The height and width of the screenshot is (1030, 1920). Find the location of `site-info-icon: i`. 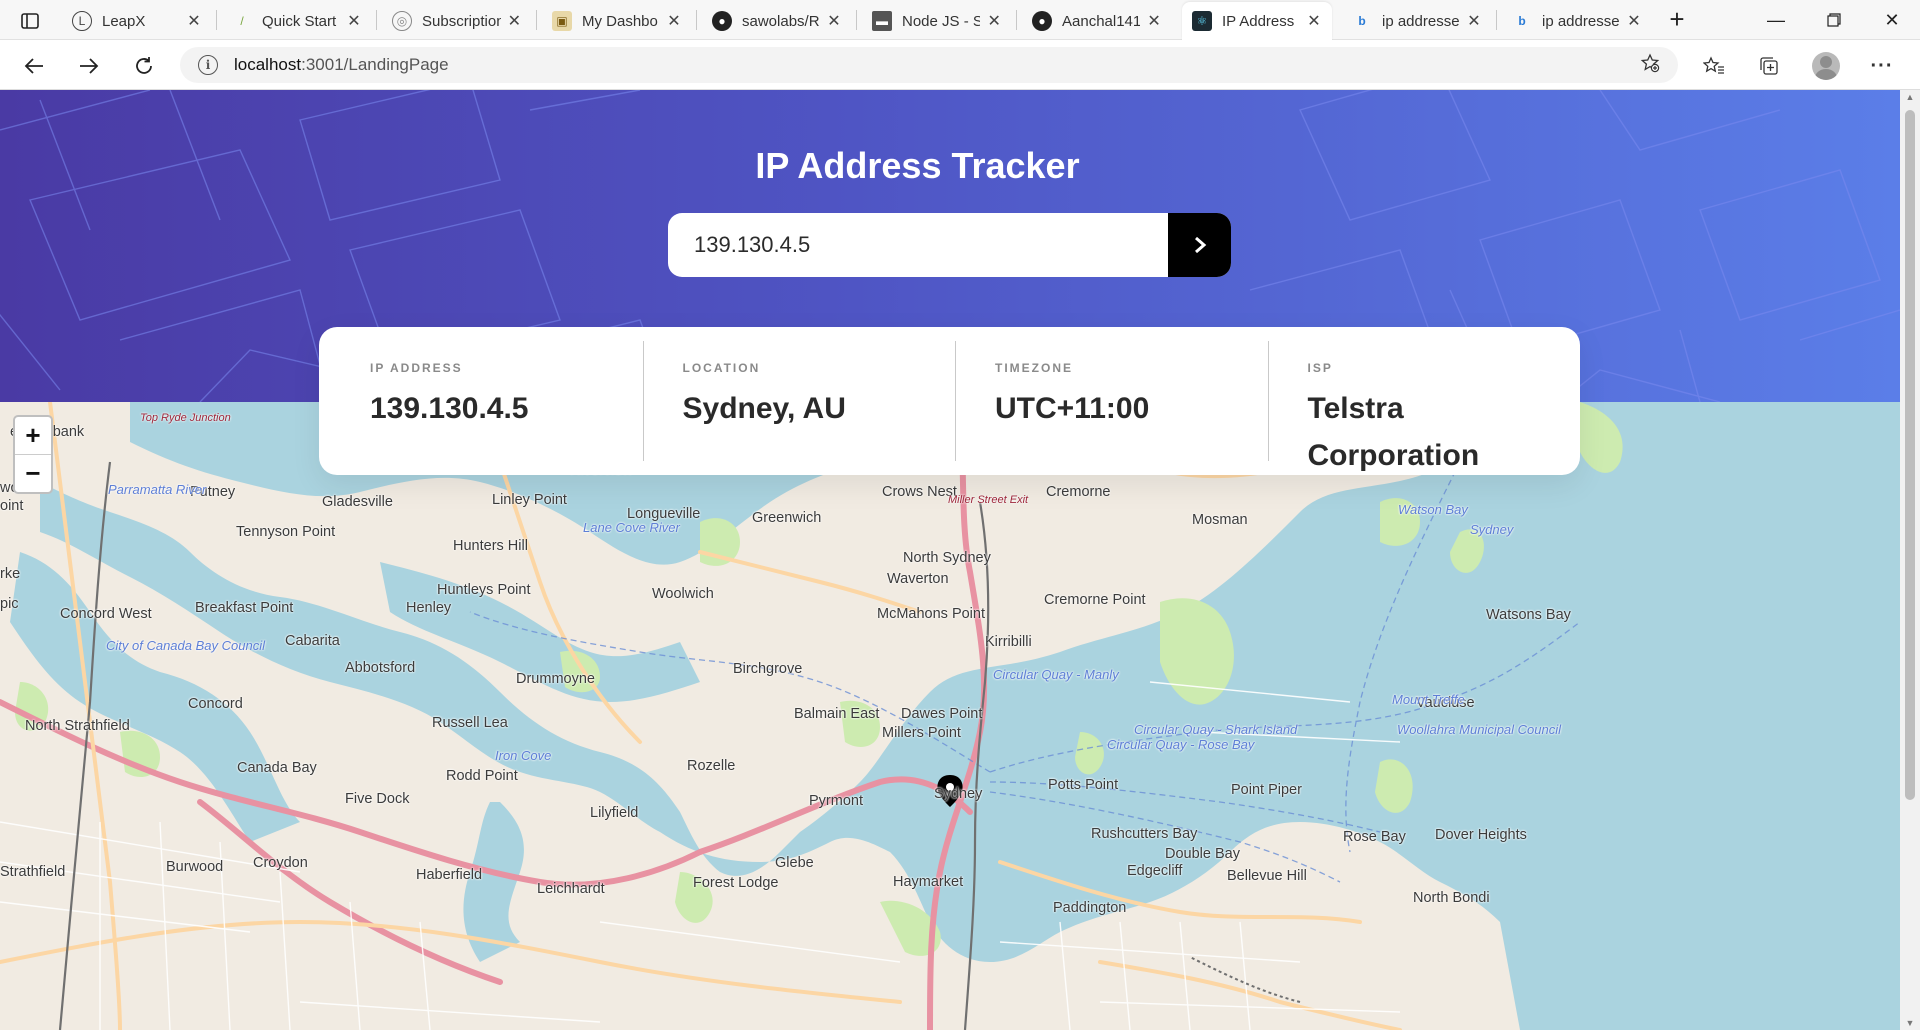

site-info-icon: i is located at coordinates (208, 65).